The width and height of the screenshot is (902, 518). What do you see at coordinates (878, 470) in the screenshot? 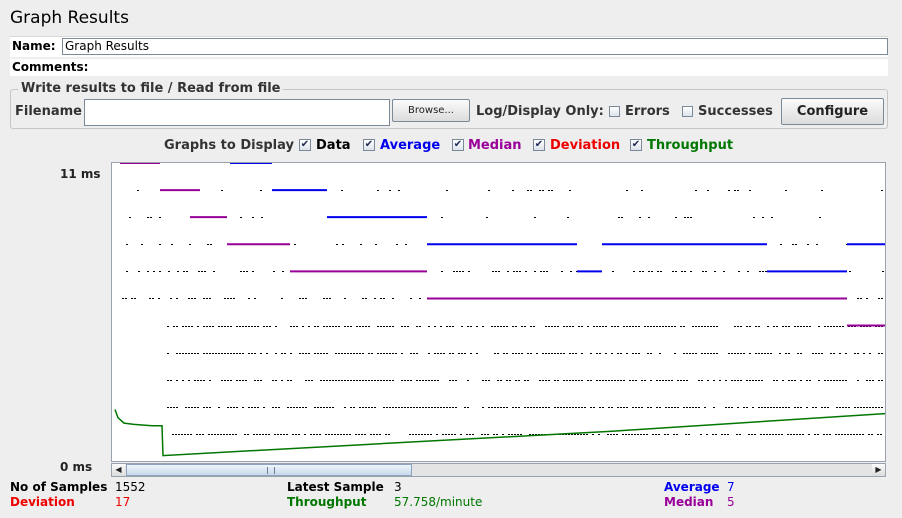
I see `scroll-right-button: ▶` at bounding box center [878, 470].